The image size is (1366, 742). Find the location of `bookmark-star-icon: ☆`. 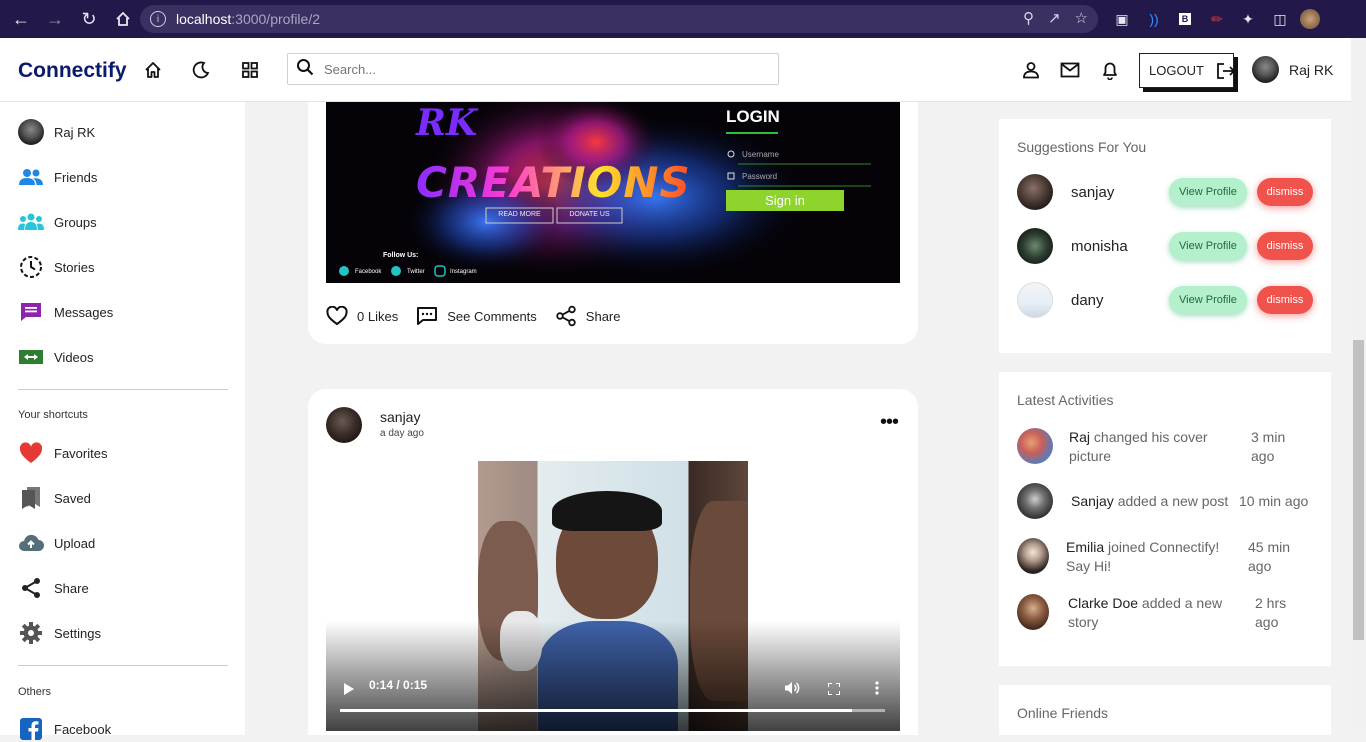

bookmark-star-icon: ☆ is located at coordinates (1081, 18).